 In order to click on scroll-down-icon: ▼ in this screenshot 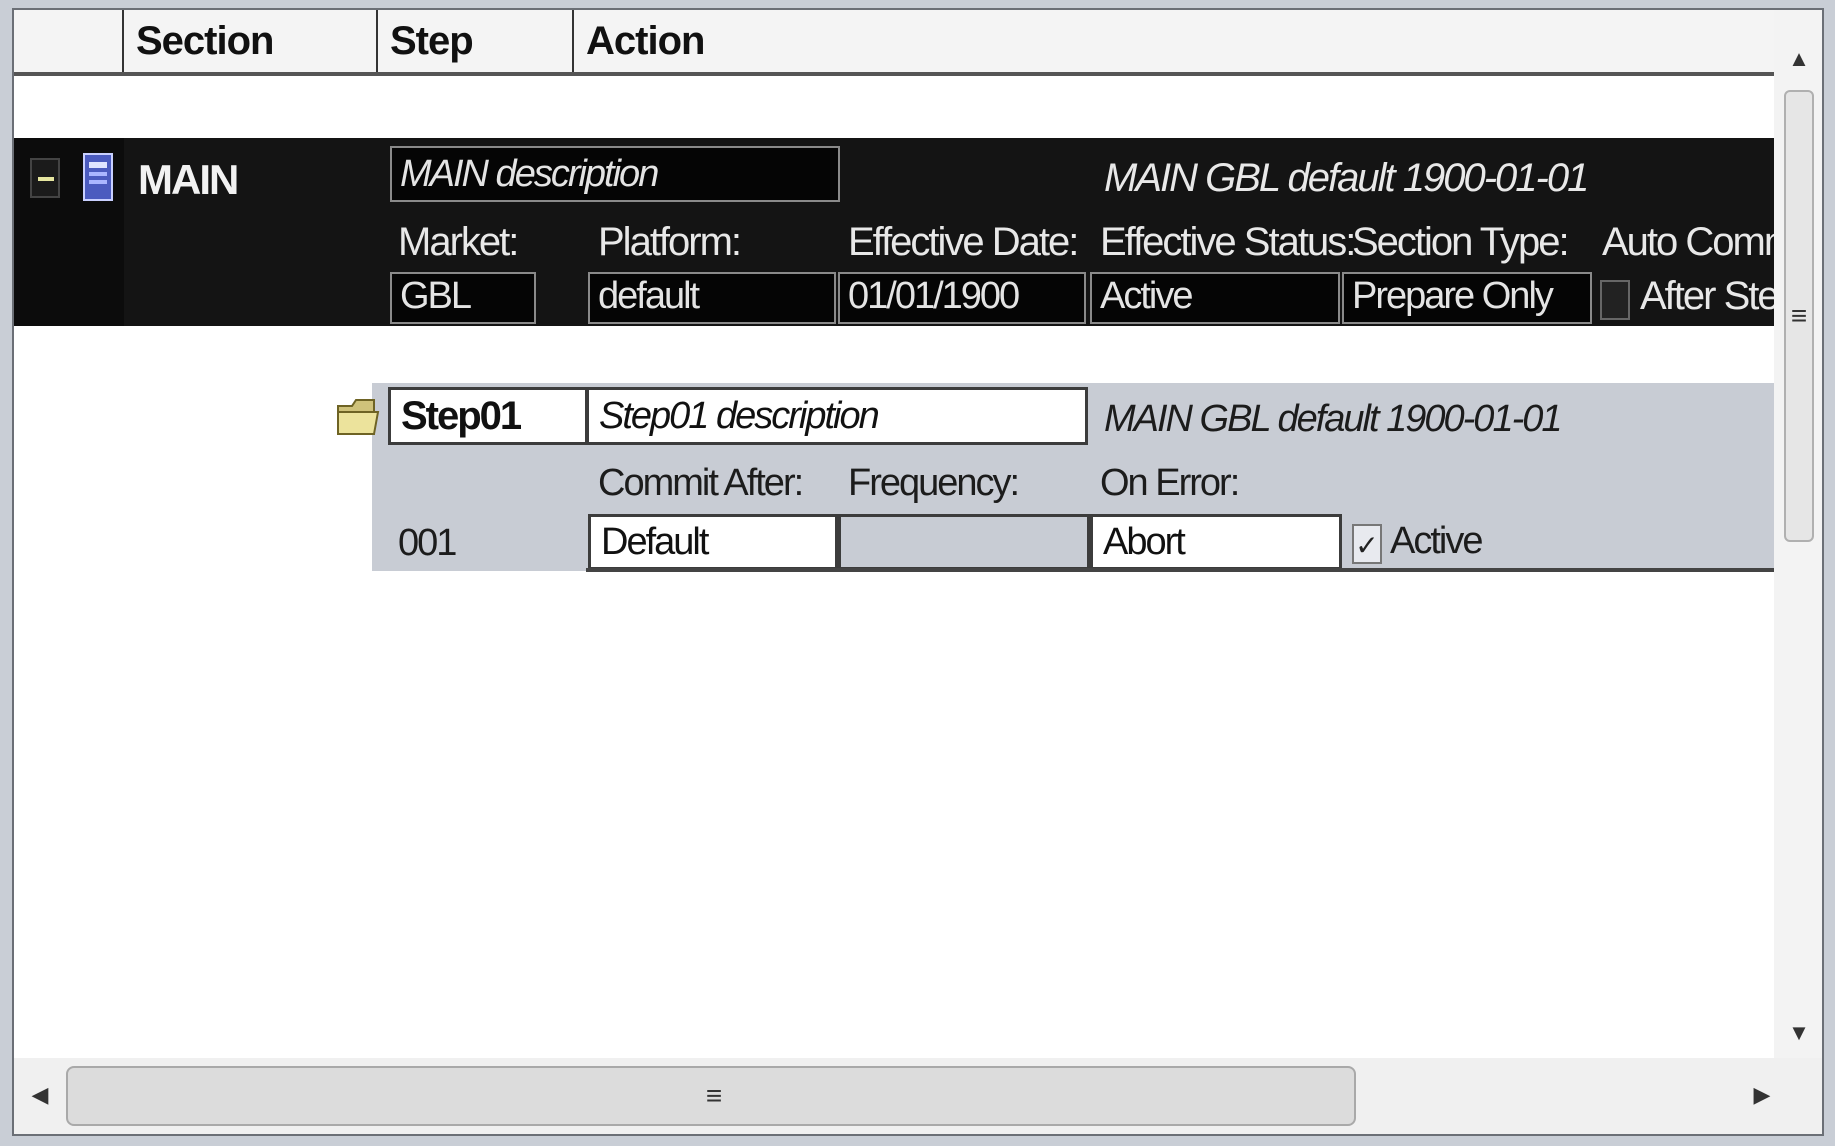, I will do `click(1799, 1033)`.